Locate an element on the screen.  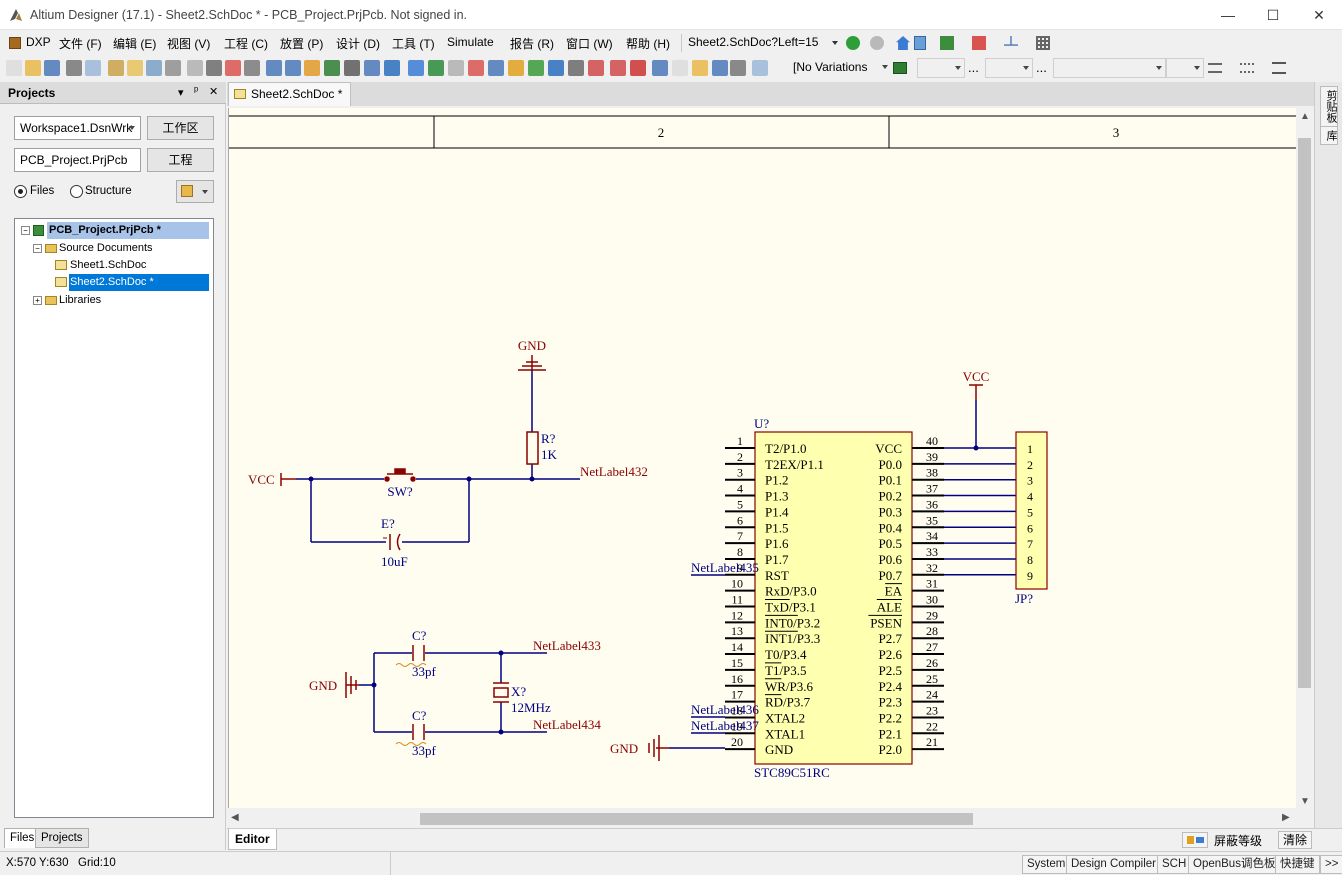
menu-project: 工程 (C) is located at coordinates (246, 43).